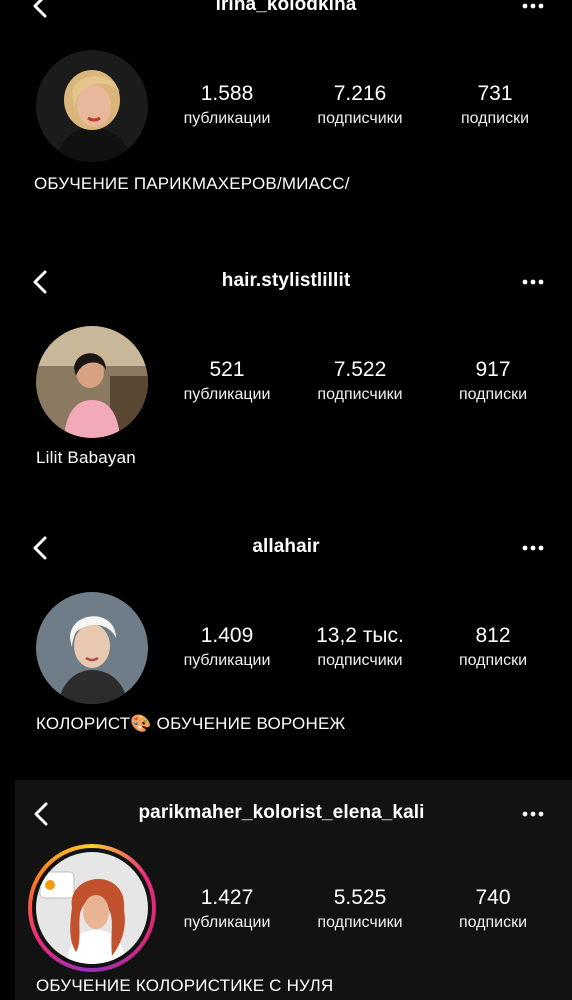 This screenshot has width=572, height=1000. What do you see at coordinates (360, 648) in the screenshot?
I see `stat-followers: 13,2 тыс. подписчики` at bounding box center [360, 648].